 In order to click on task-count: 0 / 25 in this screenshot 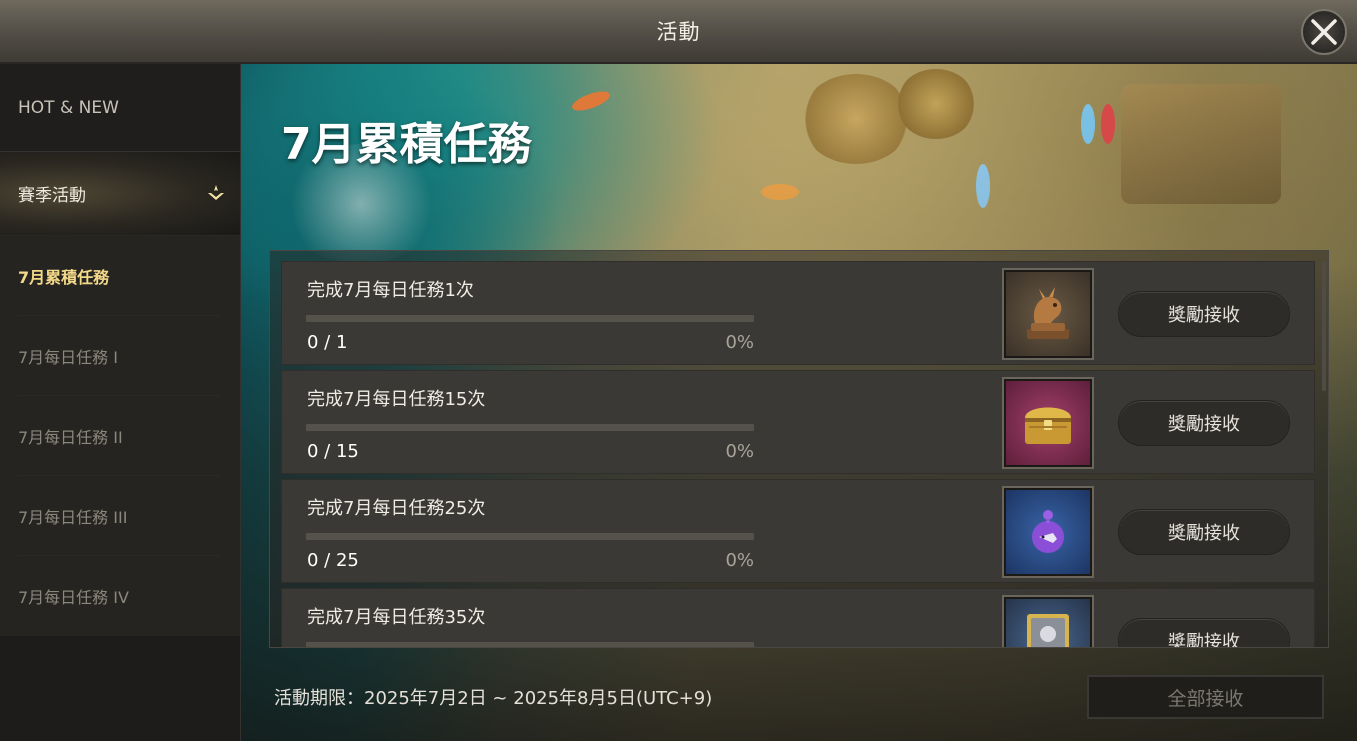, I will do `click(333, 560)`.